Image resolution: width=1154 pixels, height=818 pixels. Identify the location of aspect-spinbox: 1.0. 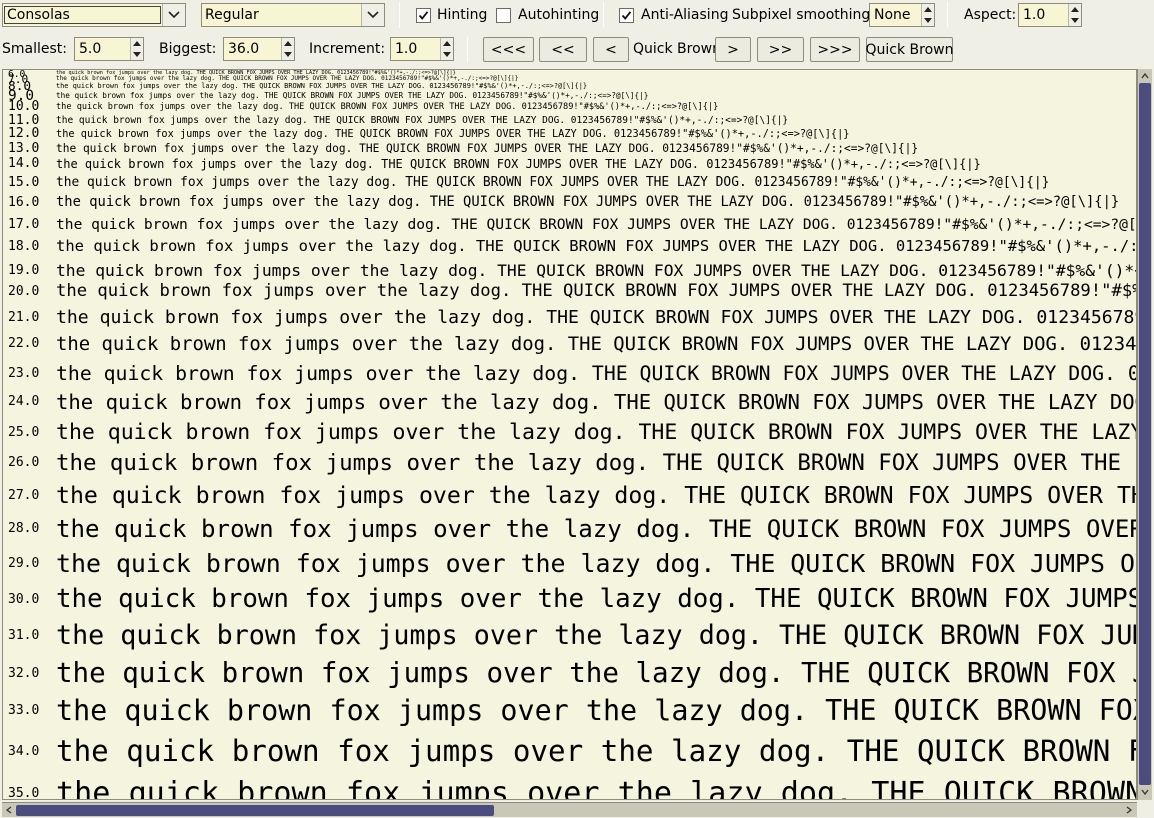
(1050, 15).